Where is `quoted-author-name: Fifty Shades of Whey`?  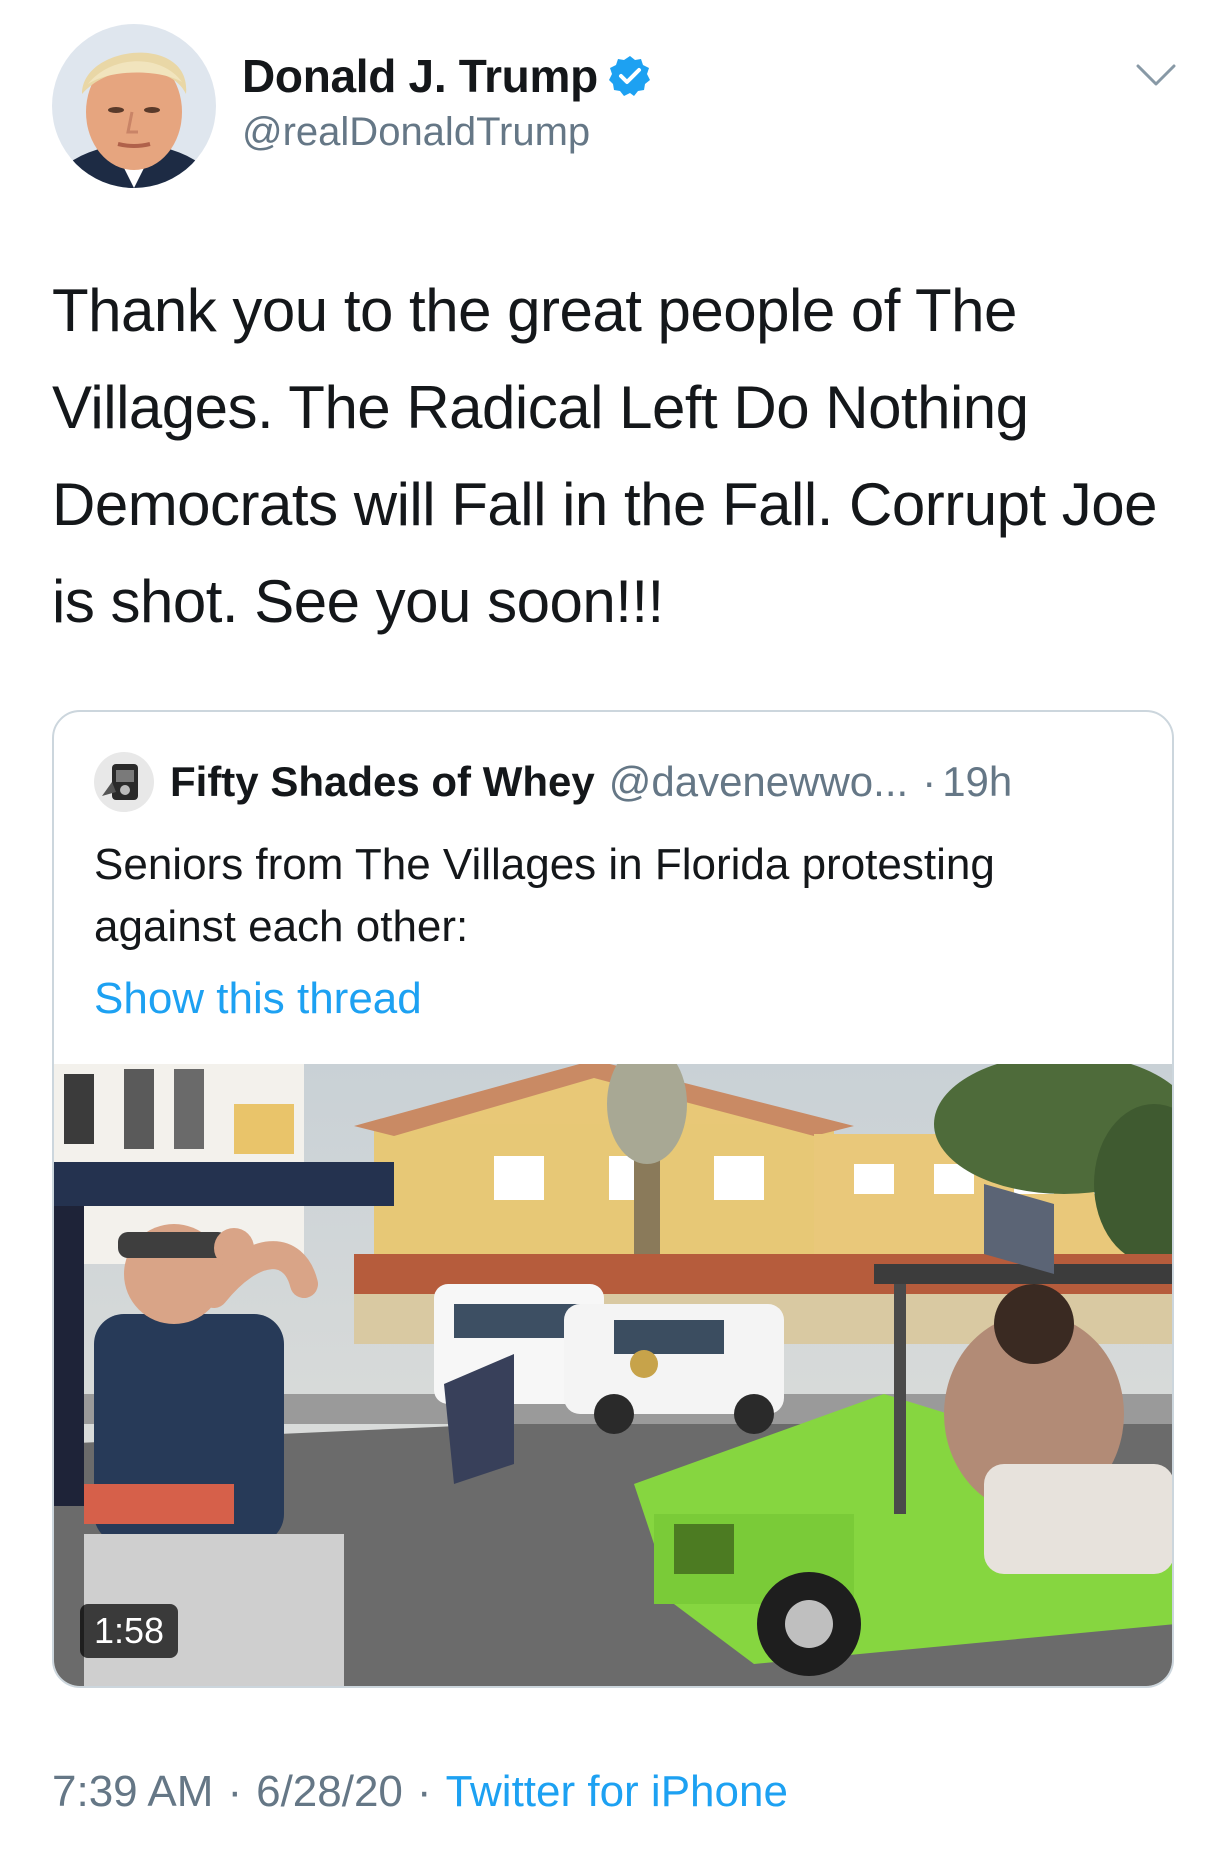 quoted-author-name: Fifty Shades of Whey is located at coordinates (382, 782).